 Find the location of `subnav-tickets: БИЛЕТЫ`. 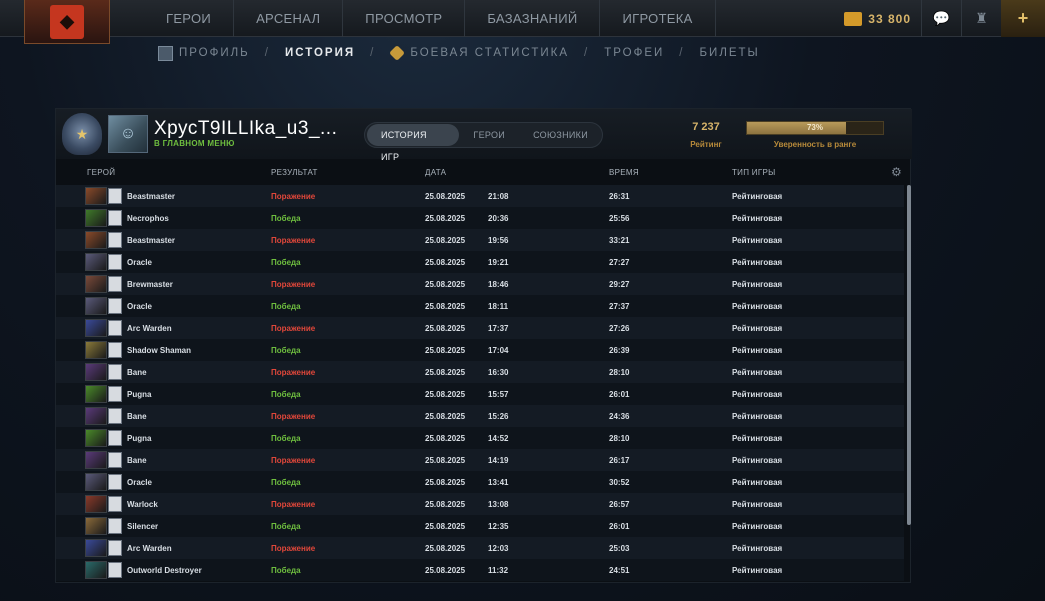

subnav-tickets: БИЛЕТЫ is located at coordinates (730, 53).